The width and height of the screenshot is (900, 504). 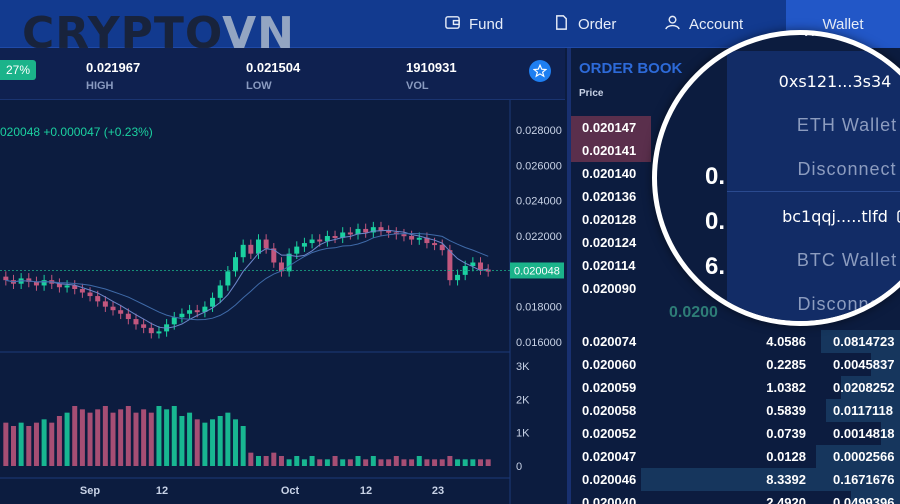 What do you see at coordinates (735, 341) in the screenshot?
I see `bid-row: 0.020074 4.0586 0.0814723` at bounding box center [735, 341].